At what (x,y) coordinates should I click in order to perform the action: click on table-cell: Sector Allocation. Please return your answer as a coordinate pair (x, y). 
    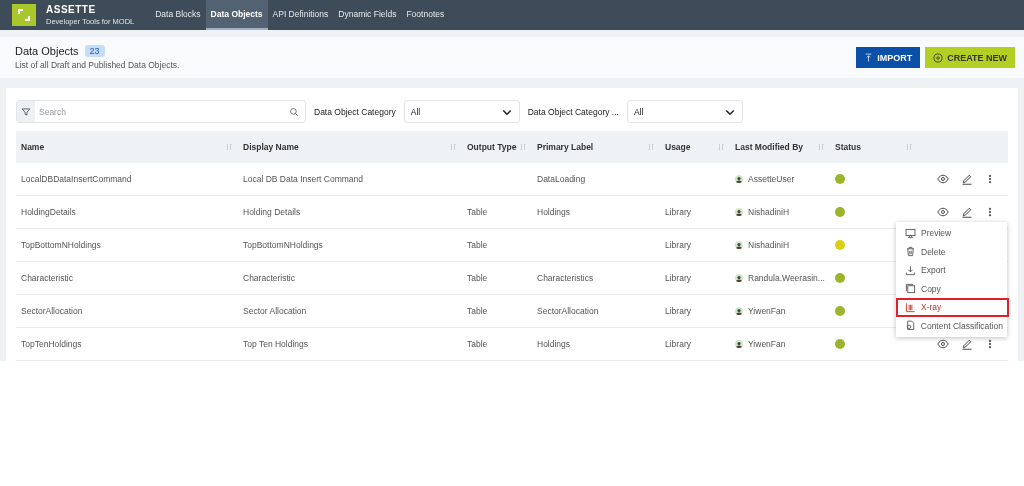
    Looking at the image, I should click on (275, 311).